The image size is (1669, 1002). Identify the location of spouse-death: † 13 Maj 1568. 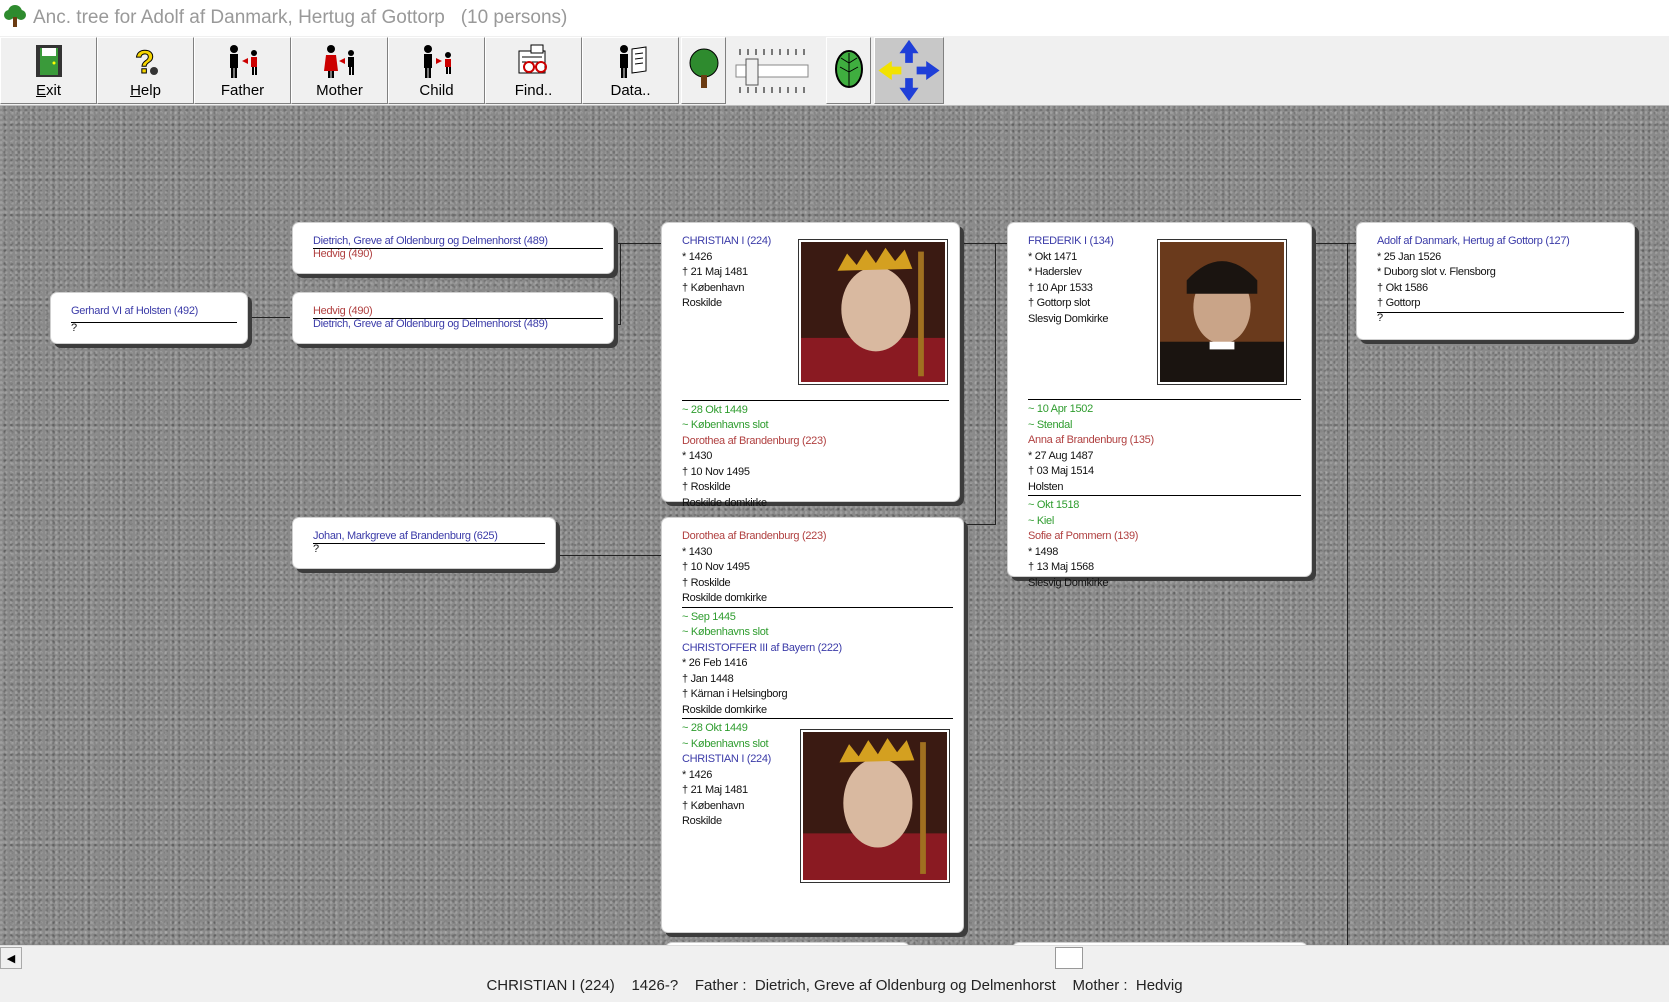
(1061, 567).